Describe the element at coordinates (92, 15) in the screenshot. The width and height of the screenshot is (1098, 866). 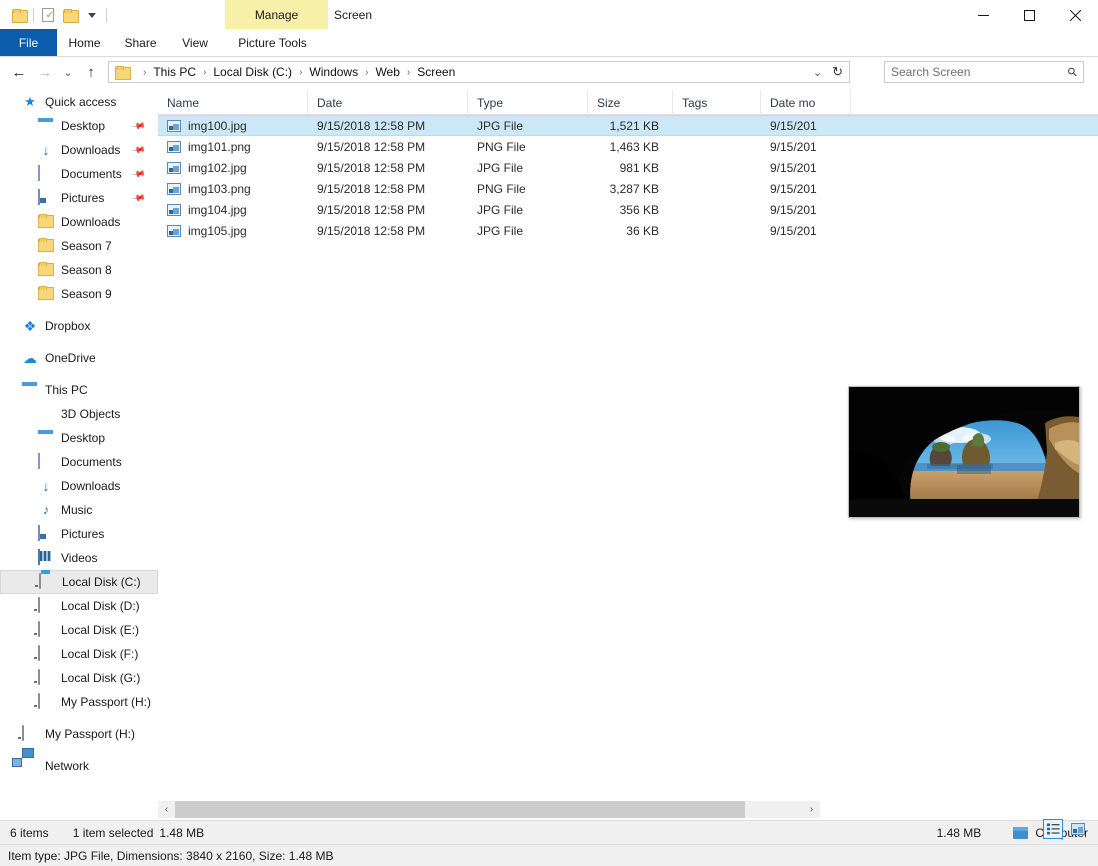
I see `customize-quick-access-chevron-down-icon` at that location.